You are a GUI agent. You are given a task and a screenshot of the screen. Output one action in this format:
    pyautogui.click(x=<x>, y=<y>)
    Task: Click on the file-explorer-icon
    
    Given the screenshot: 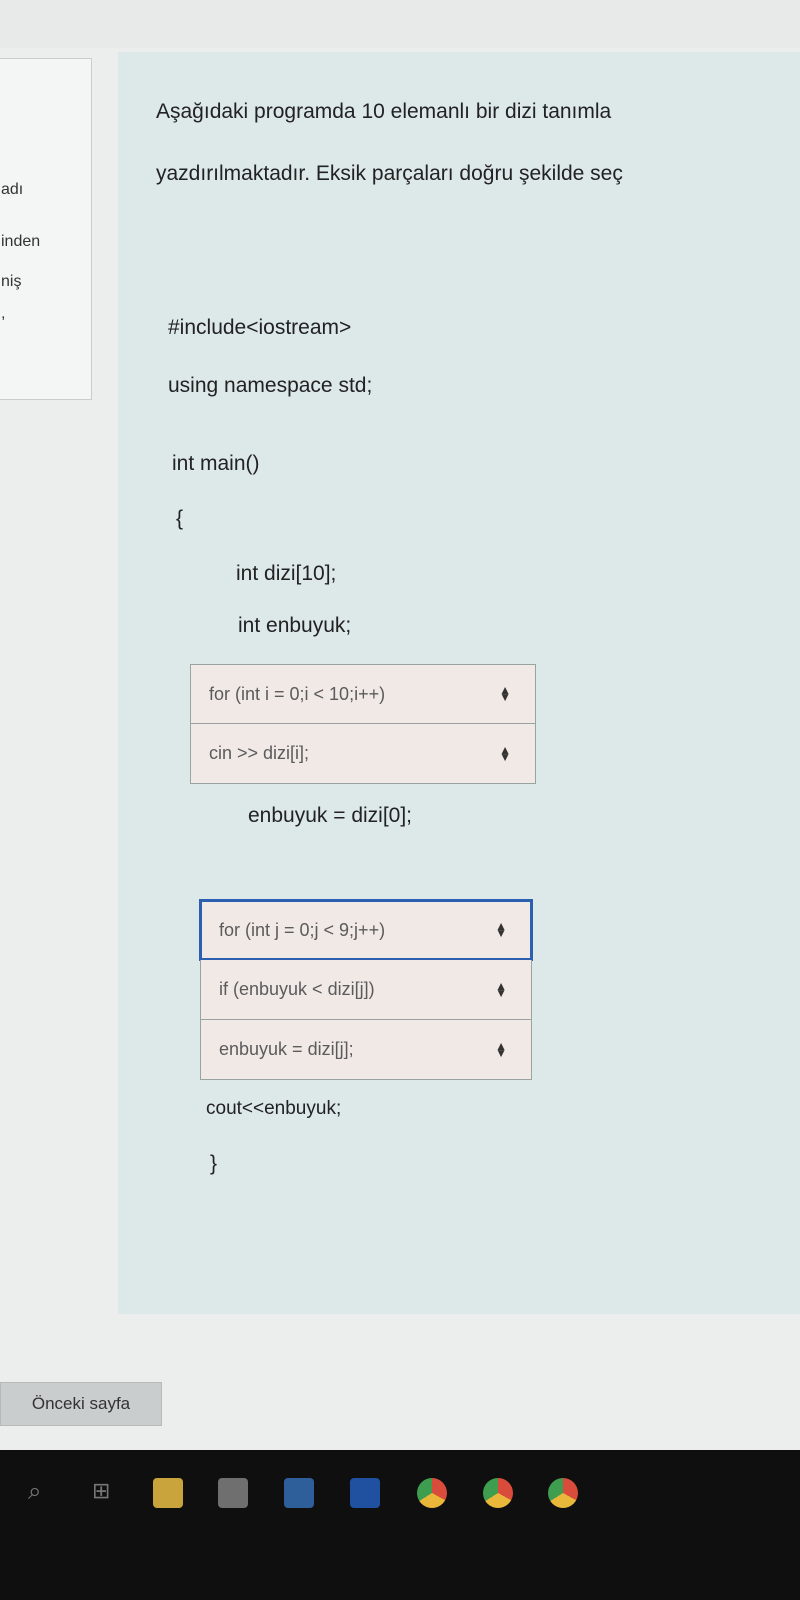 What is the action you would take?
    pyautogui.click(x=168, y=1493)
    